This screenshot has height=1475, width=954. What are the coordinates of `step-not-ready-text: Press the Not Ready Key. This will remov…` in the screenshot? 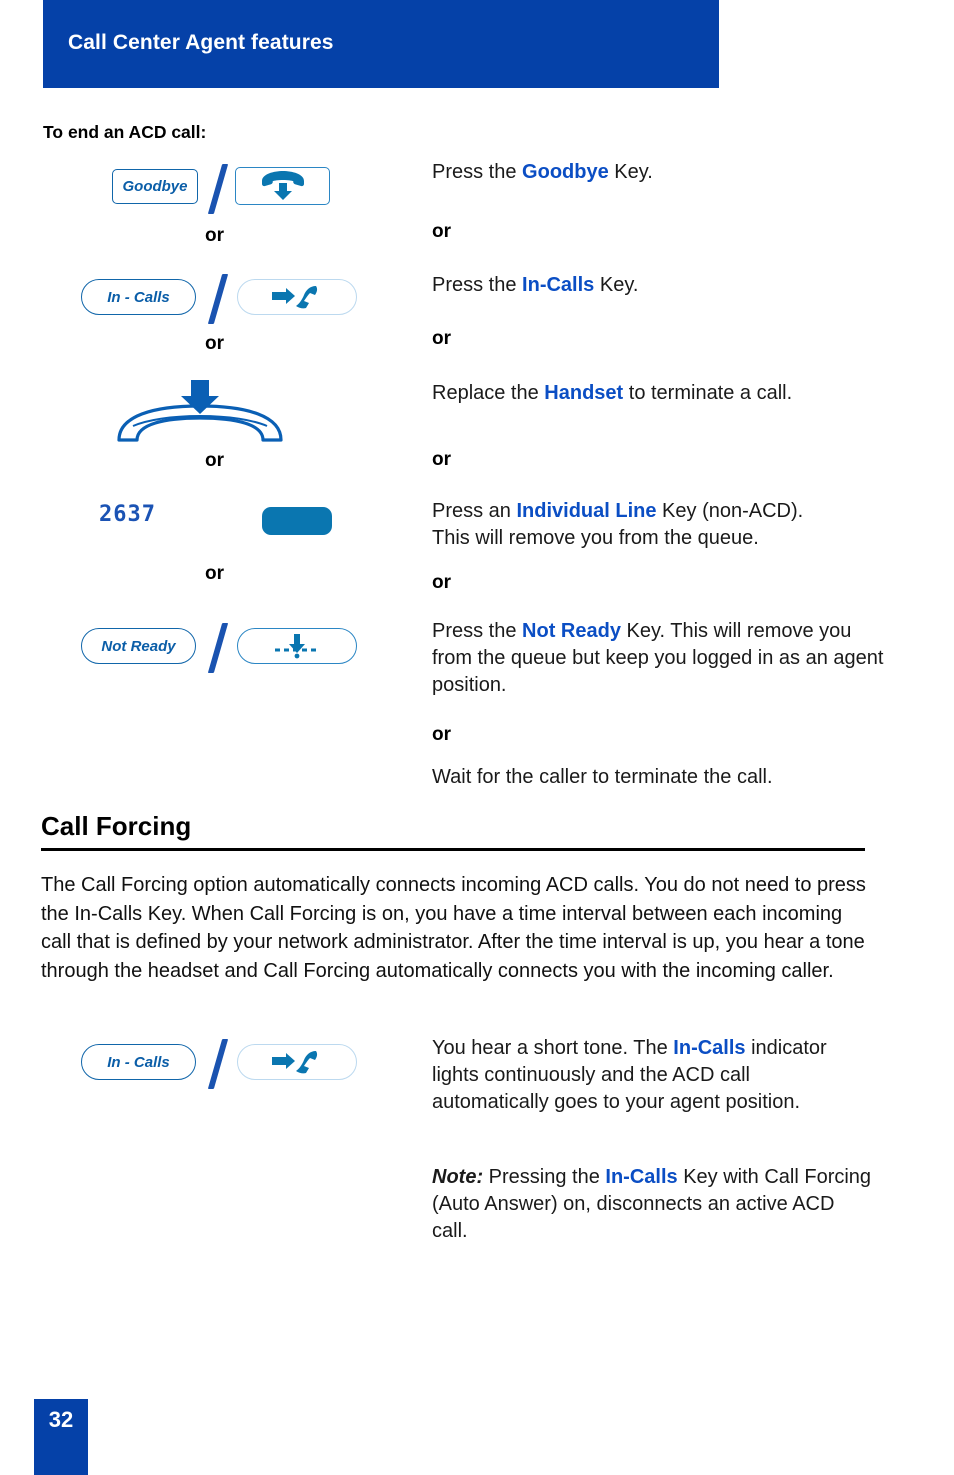 It's located at (662, 658).